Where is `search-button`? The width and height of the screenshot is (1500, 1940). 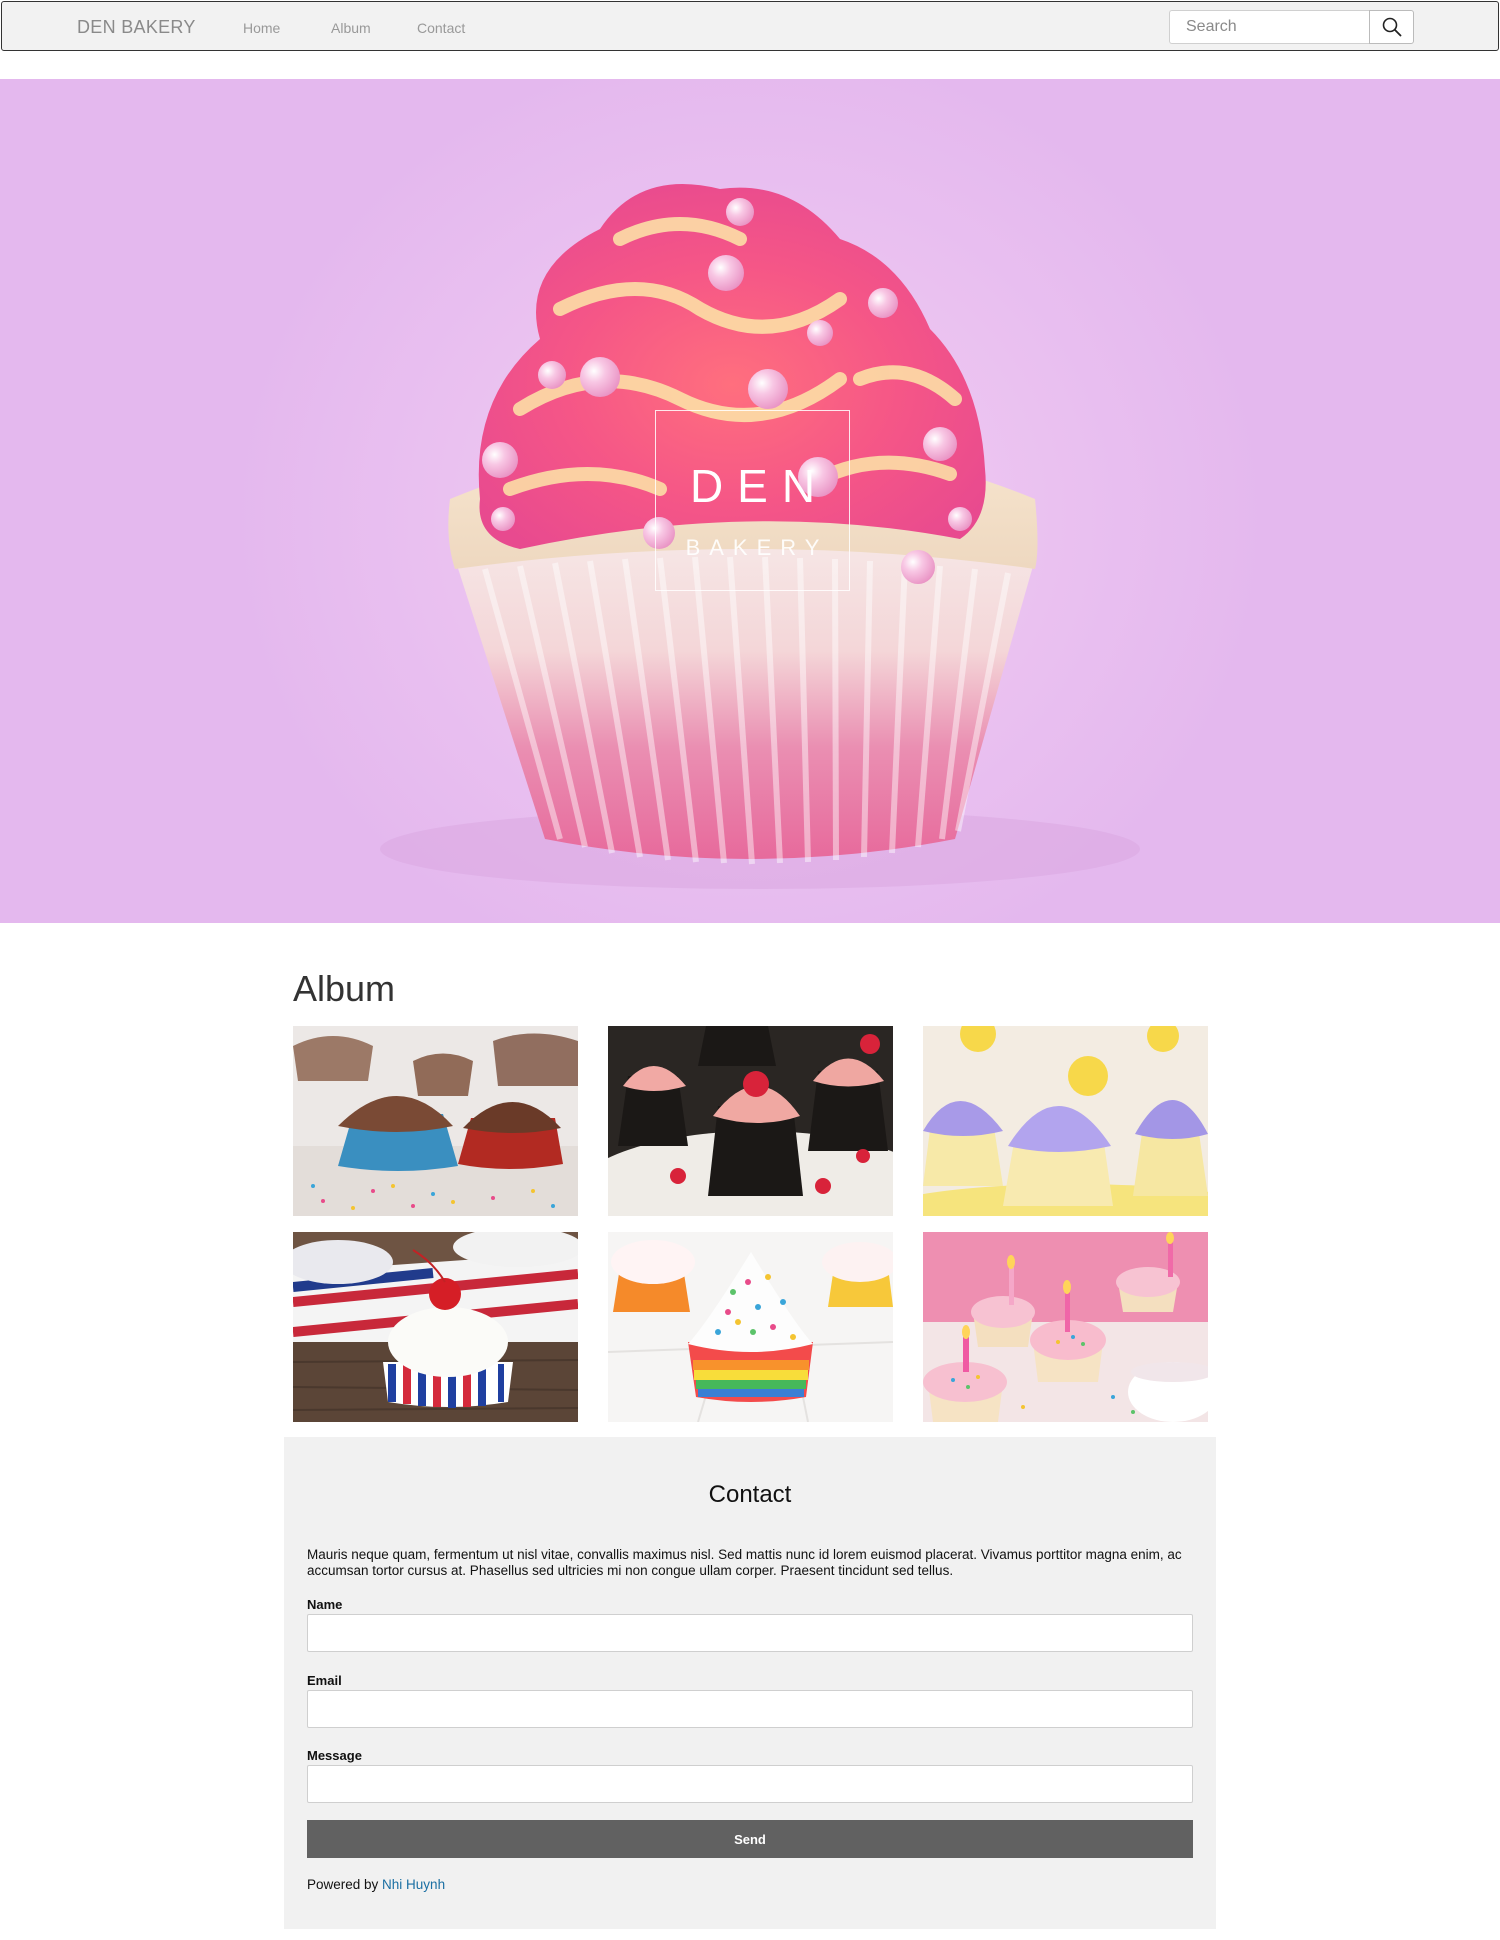
search-button is located at coordinates (1391, 27).